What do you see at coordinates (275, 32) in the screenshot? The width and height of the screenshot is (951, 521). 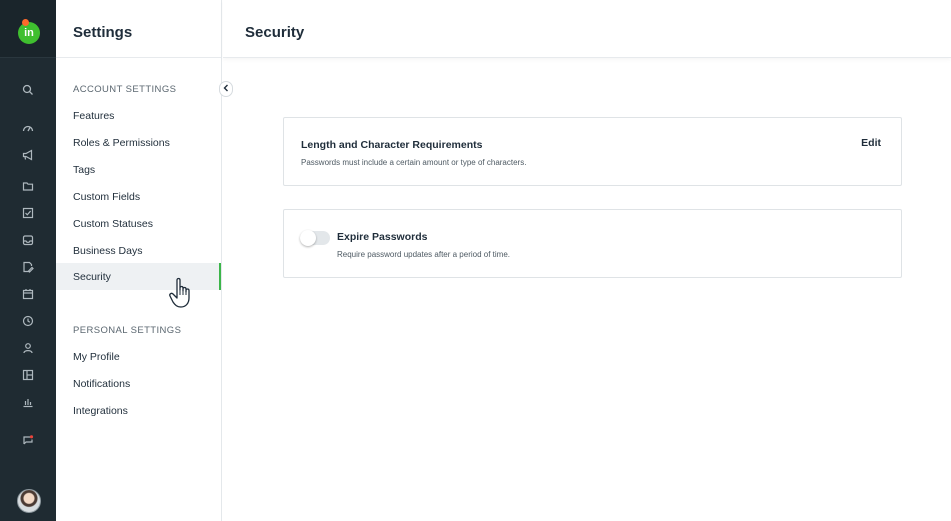 I see `page-title: Security` at bounding box center [275, 32].